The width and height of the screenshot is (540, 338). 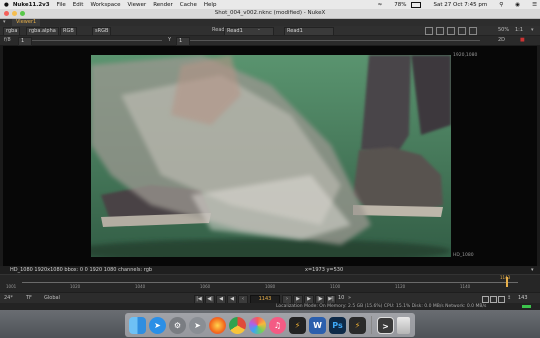 What do you see at coordinates (257, 325) in the screenshot?
I see `photos-icon` at bounding box center [257, 325].